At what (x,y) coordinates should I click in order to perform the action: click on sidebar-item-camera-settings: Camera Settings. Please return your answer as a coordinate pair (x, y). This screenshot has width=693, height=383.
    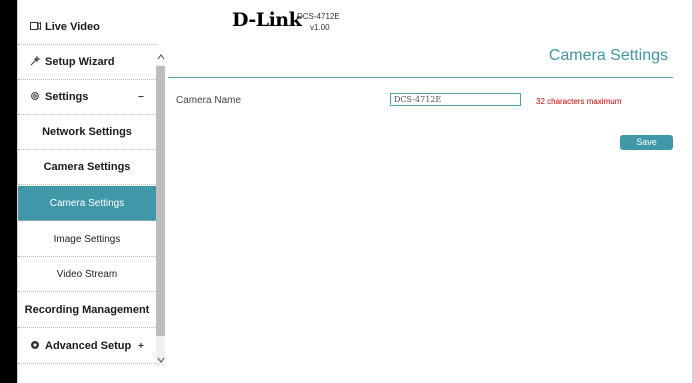
    Looking at the image, I should click on (87, 167).